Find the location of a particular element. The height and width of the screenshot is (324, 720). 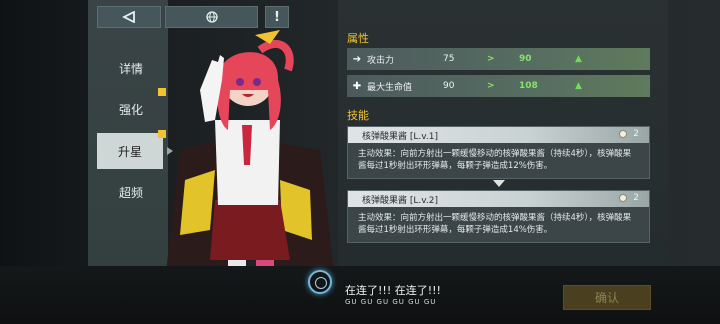

menu-item-overclock: 超频 is located at coordinates (131, 192).